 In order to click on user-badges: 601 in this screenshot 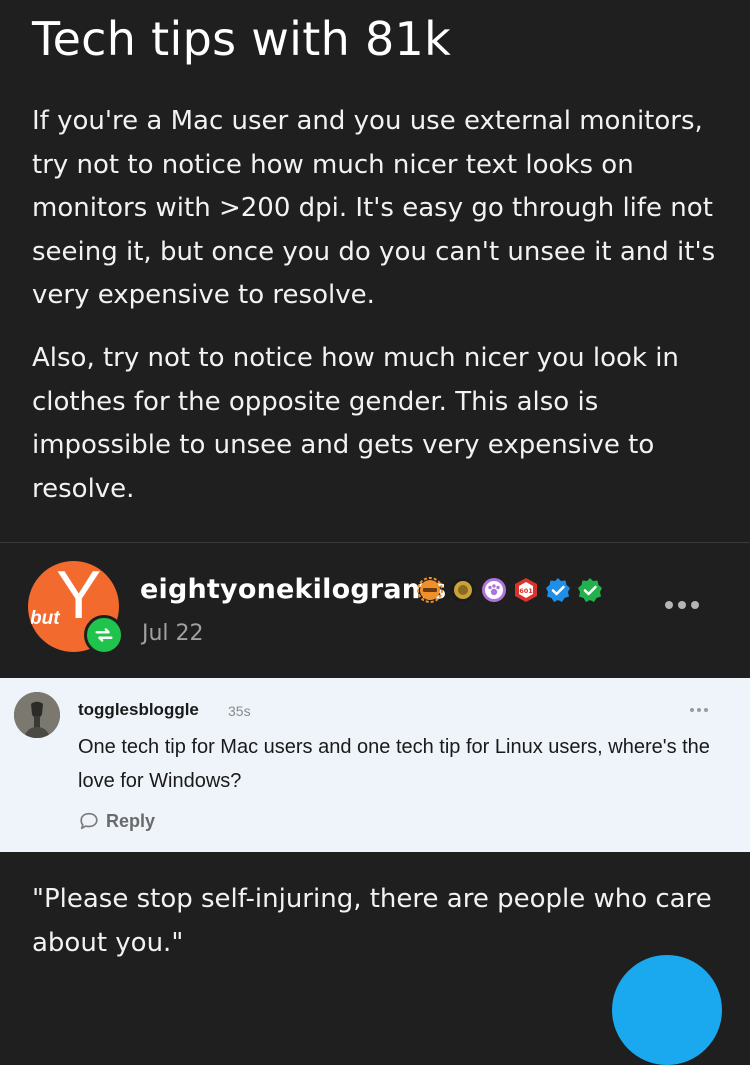, I will do `click(510, 590)`.